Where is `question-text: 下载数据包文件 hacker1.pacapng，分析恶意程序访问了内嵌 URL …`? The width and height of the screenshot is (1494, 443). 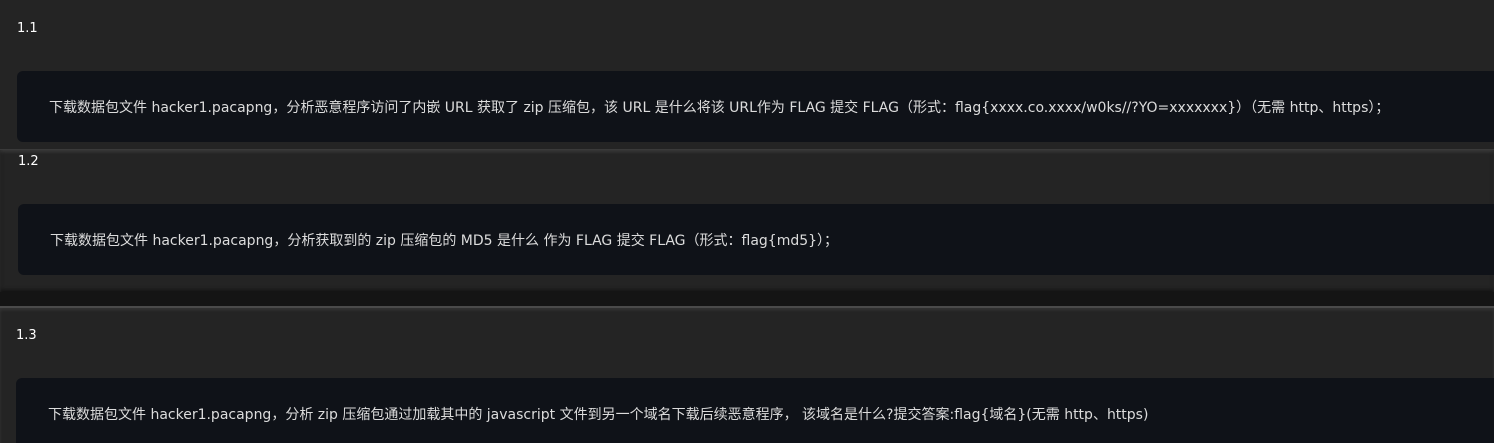
question-text: 下载数据包文件 hacker1.pacapng，分析恶意程序访问了内嵌 URL … is located at coordinates (719, 107).